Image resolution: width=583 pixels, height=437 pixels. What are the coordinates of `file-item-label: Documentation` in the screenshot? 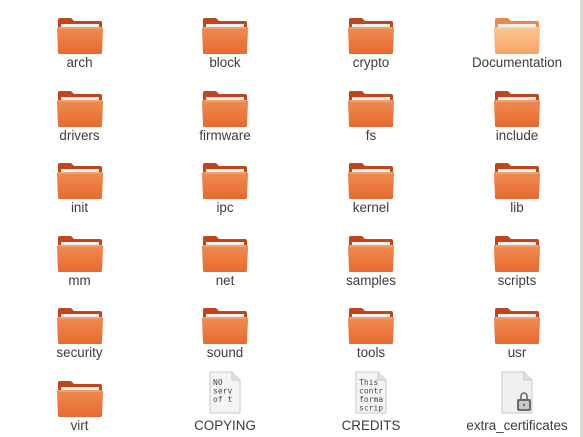 It's located at (517, 62).